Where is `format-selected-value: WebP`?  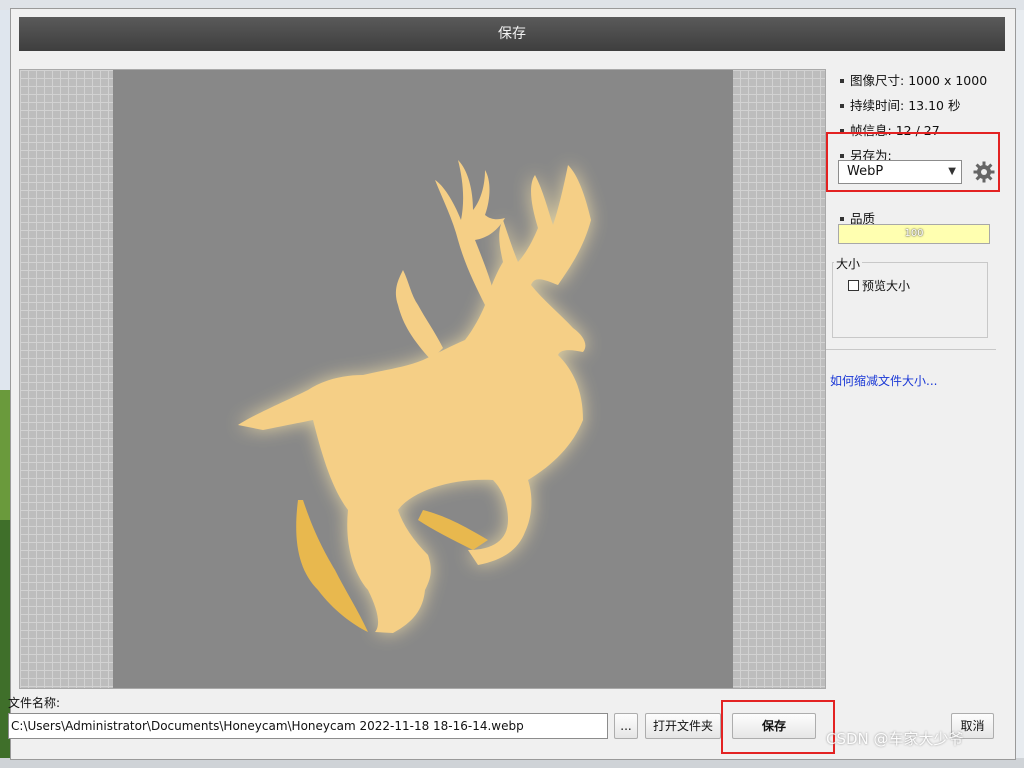 format-selected-value: WebP is located at coordinates (865, 171).